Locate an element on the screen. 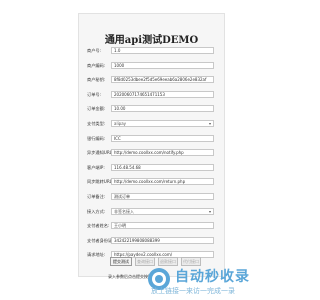 The height and width of the screenshot is (300, 320). input-field: http://demo.coollxx.com/return.php is located at coordinates (162, 182).